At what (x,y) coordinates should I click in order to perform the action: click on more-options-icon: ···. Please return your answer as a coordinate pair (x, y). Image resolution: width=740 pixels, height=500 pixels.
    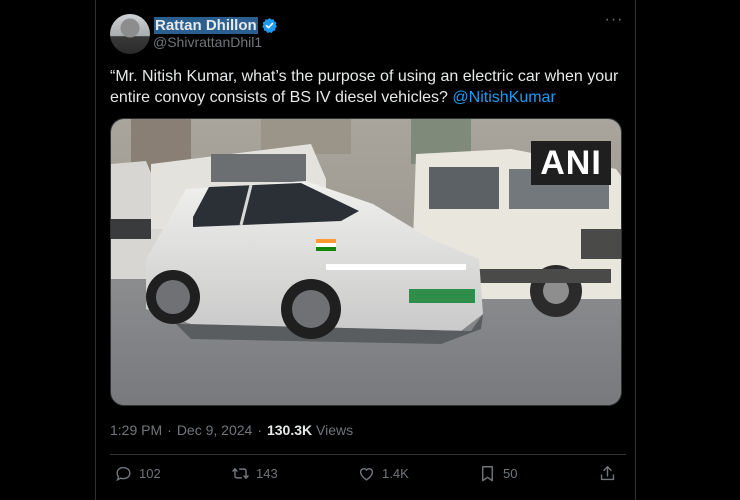
    Looking at the image, I should click on (614, 22).